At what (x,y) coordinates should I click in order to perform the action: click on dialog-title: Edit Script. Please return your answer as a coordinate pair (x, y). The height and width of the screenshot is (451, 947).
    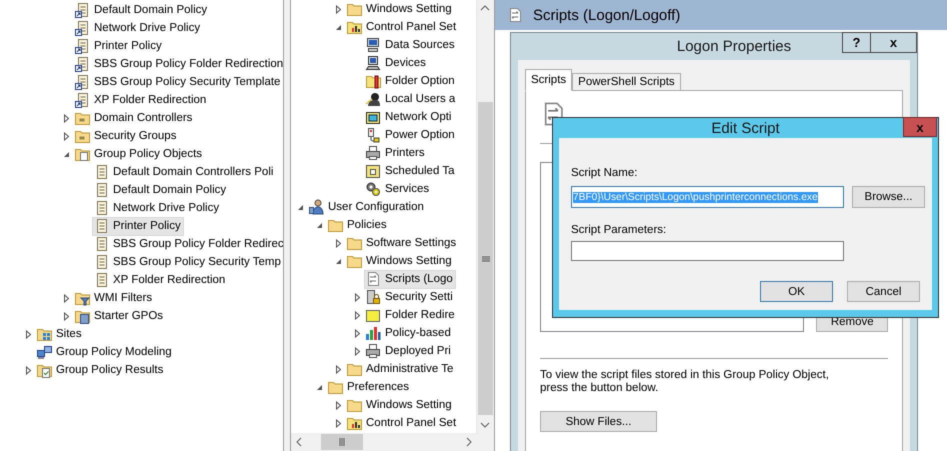
    Looking at the image, I should click on (745, 128).